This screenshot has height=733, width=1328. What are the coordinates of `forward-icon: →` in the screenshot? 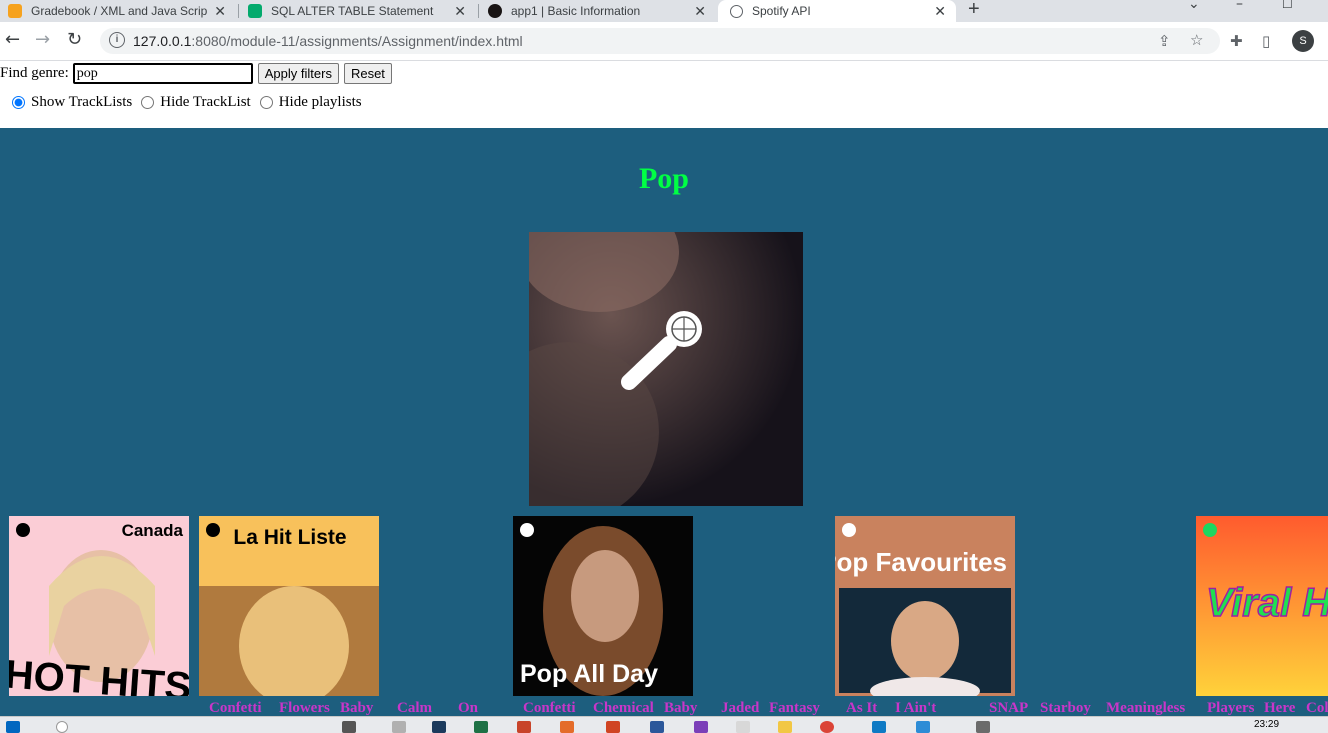 It's located at (42, 40).